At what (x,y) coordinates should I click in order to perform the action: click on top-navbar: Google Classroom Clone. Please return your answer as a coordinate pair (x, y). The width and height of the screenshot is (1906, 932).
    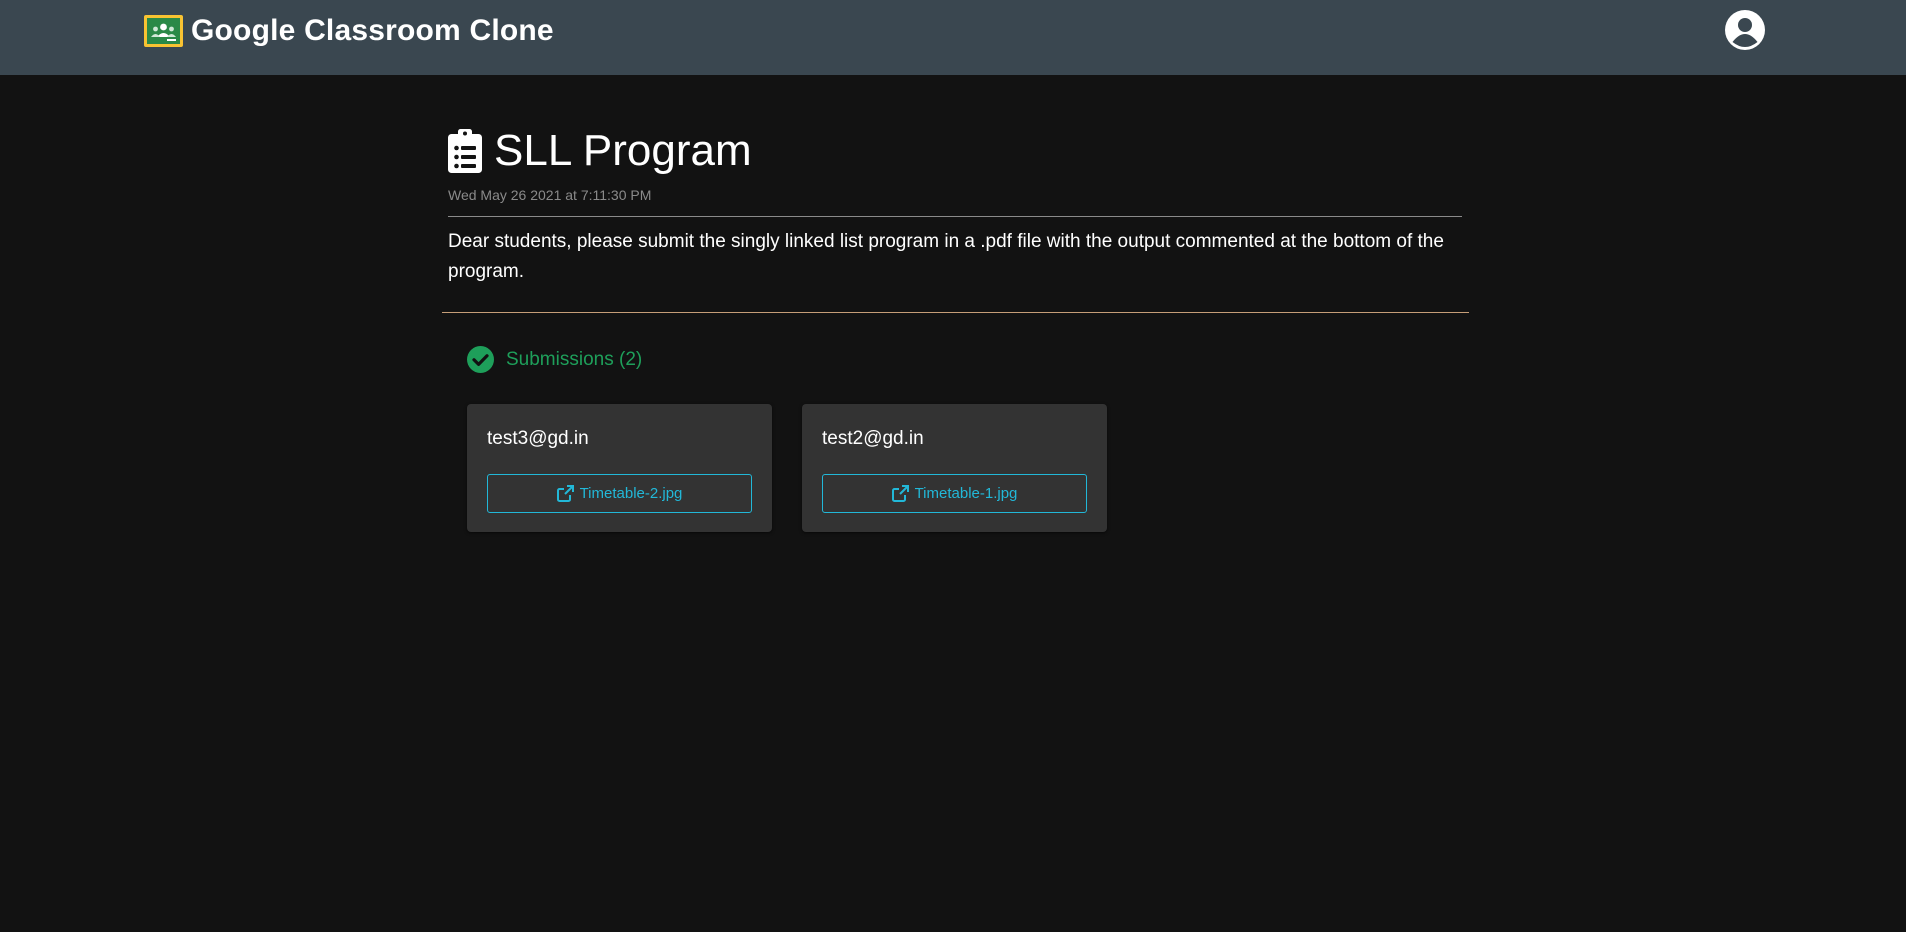
    Looking at the image, I should click on (953, 37).